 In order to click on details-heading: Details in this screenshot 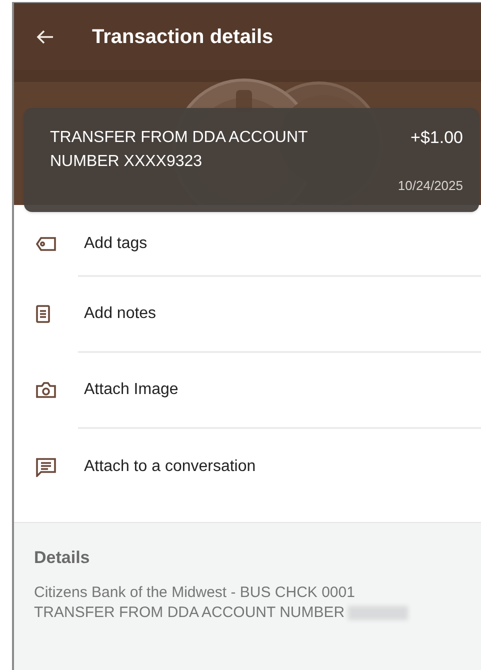, I will do `click(62, 558)`.